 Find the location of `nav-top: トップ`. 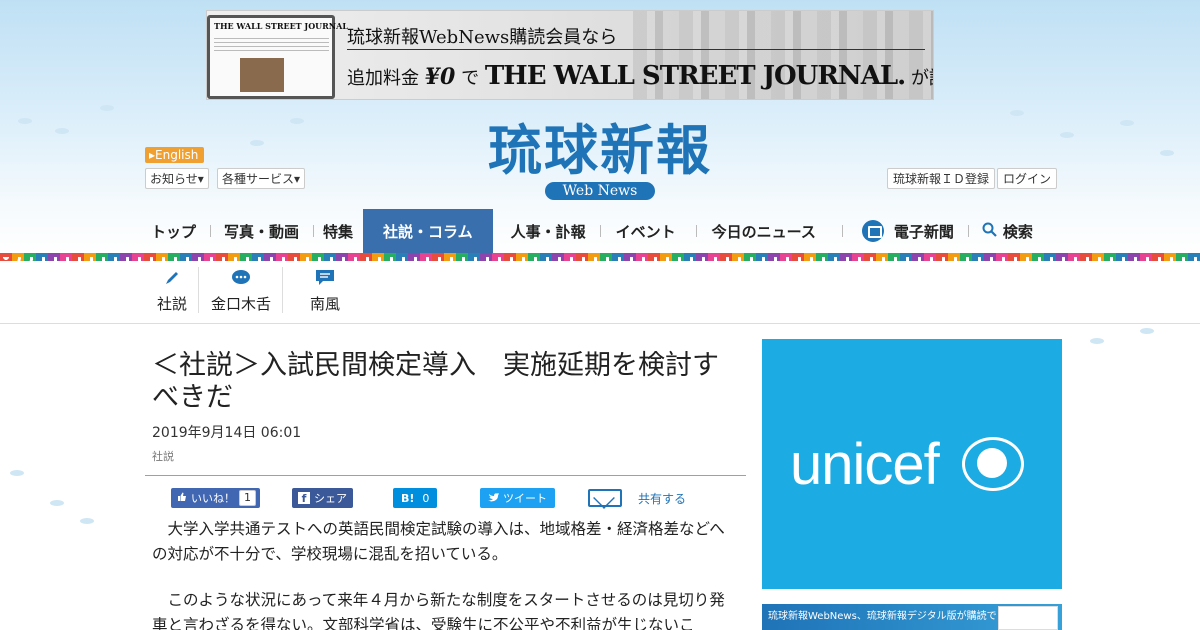

nav-top: トップ is located at coordinates (177, 231).